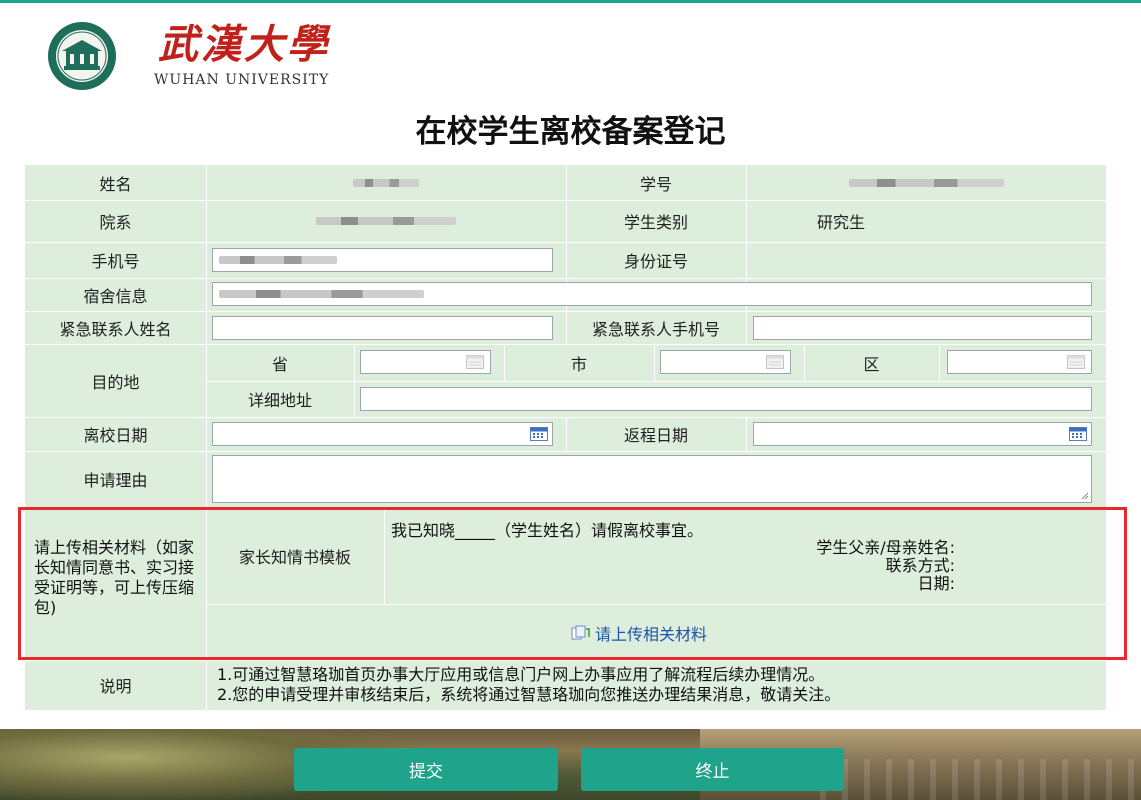 This screenshot has height=800, width=1141. I want to click on phone-label: 手机号, so click(115, 261).